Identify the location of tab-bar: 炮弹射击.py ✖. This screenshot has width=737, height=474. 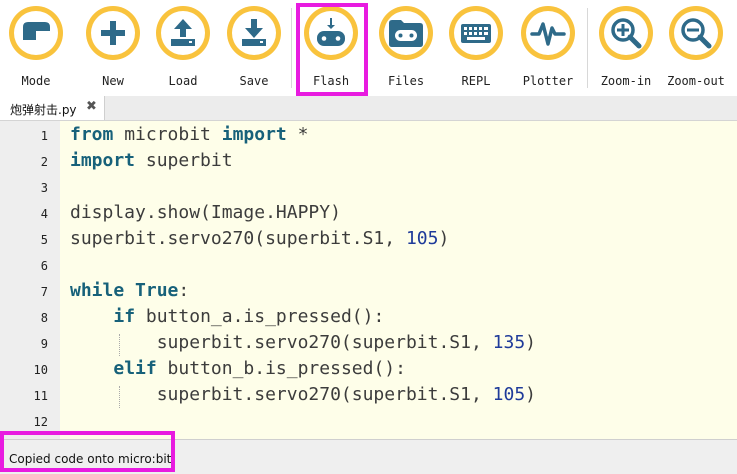
(368, 108).